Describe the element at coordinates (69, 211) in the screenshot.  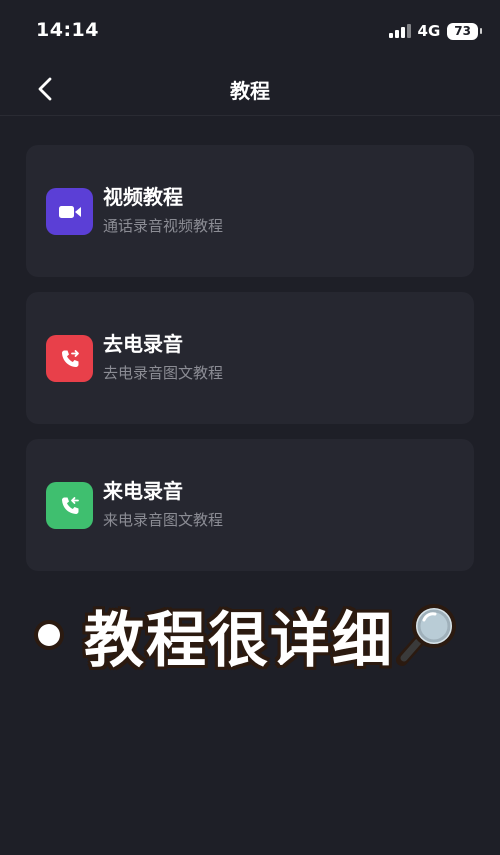
I see `video-camera-icon` at that location.